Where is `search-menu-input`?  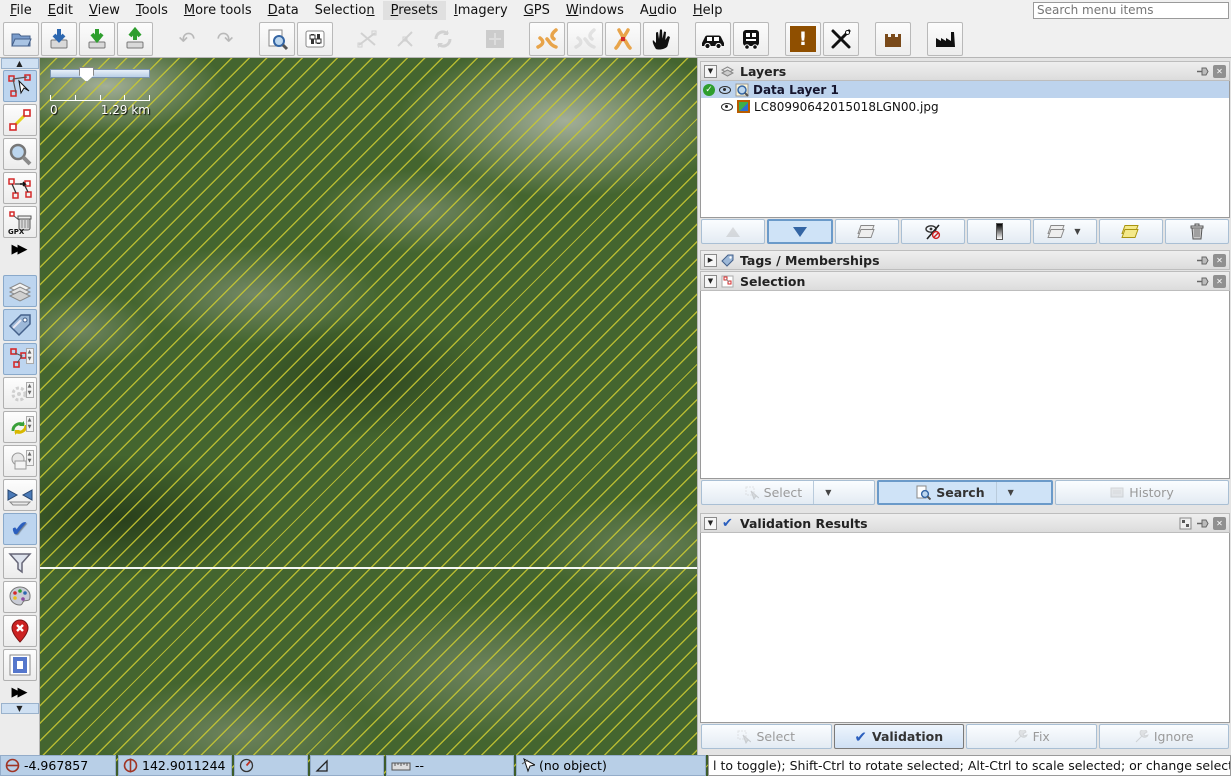 search-menu-input is located at coordinates (1131, 10).